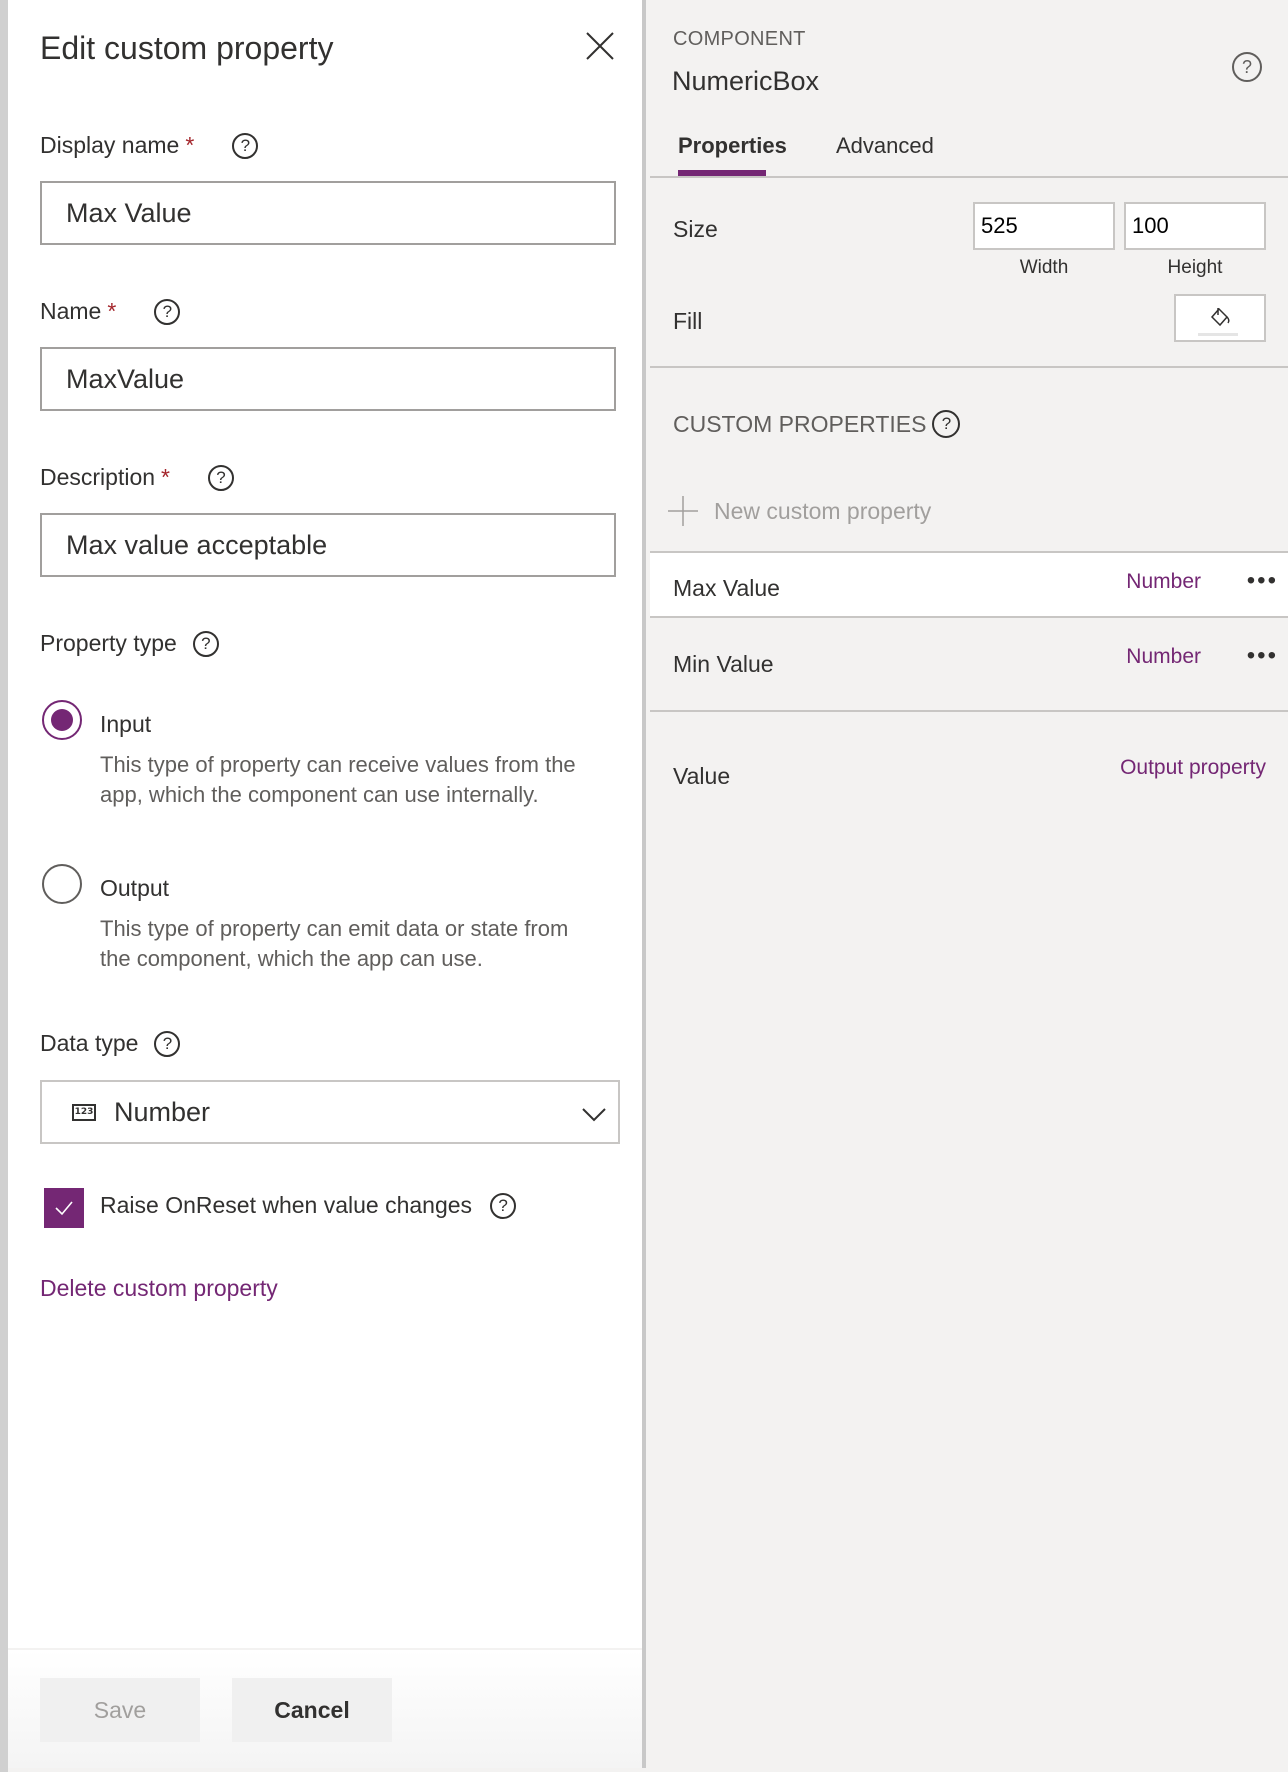  I want to click on section-divider, so click(969, 367).